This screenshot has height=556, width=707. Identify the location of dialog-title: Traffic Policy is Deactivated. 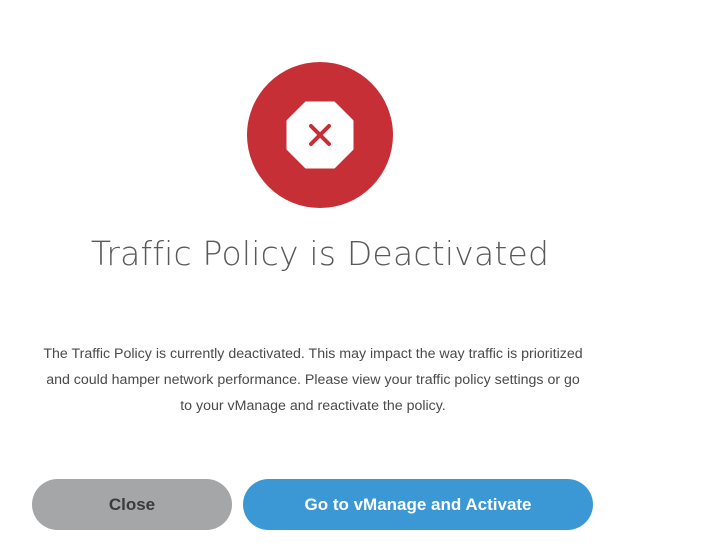
(320, 253).